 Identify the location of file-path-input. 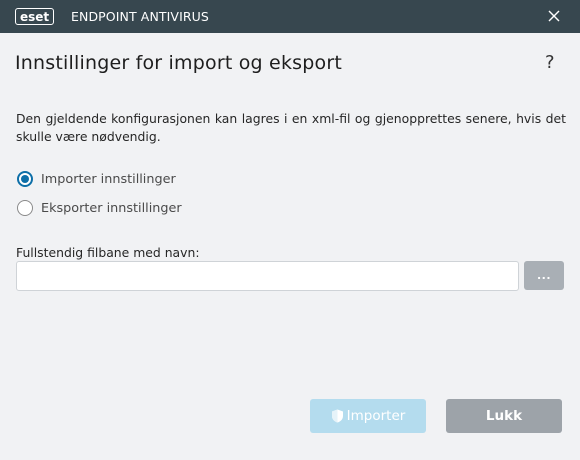
(267, 276).